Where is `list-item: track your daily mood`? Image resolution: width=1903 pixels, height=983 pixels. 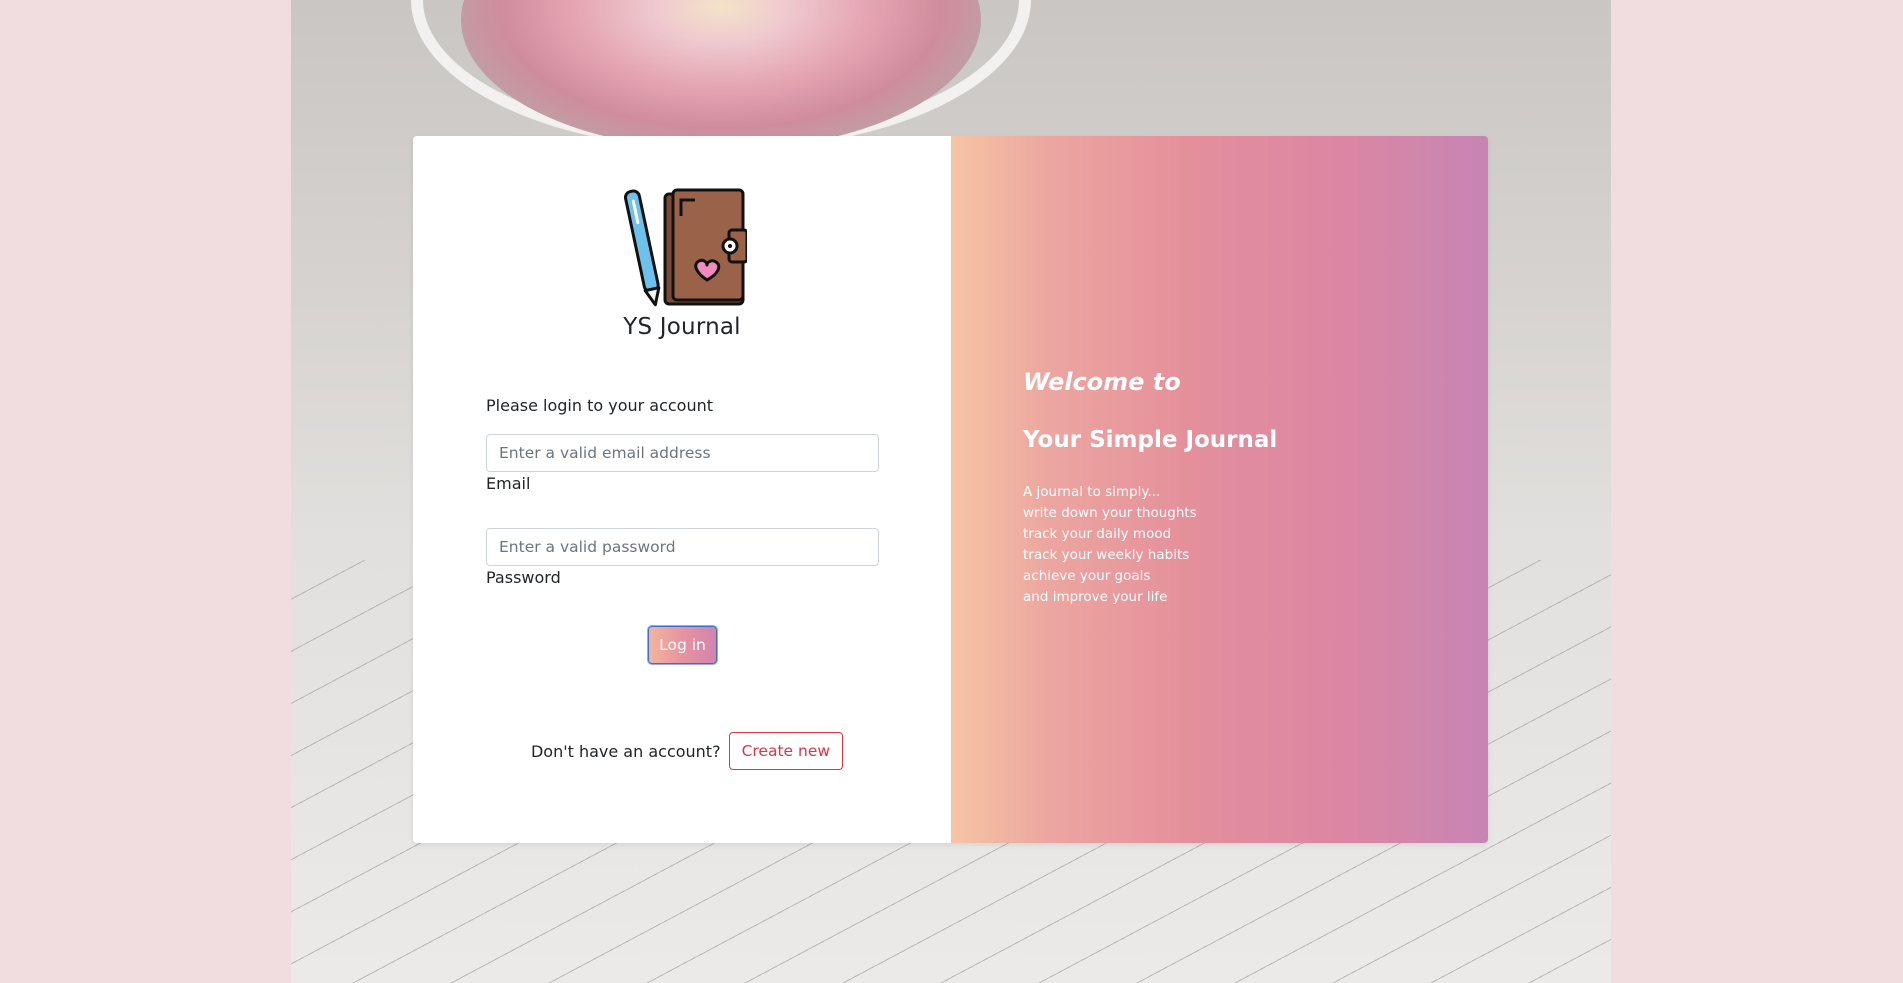
list-item: track your daily mood is located at coordinates (1097, 534).